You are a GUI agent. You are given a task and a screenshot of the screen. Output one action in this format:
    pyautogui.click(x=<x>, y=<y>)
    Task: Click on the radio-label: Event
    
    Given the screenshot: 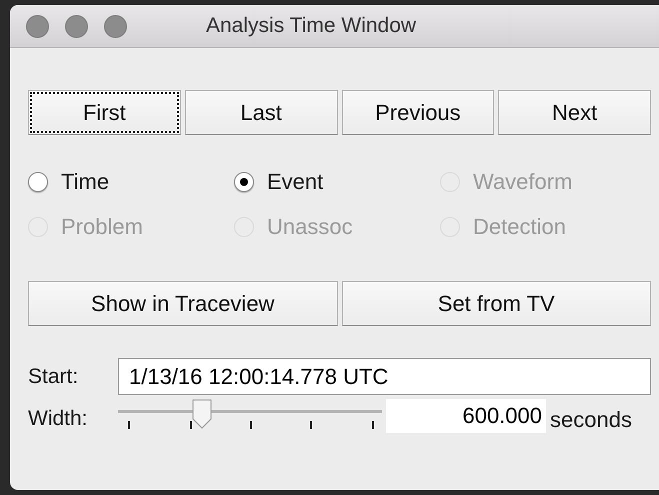 What is the action you would take?
    pyautogui.click(x=295, y=181)
    